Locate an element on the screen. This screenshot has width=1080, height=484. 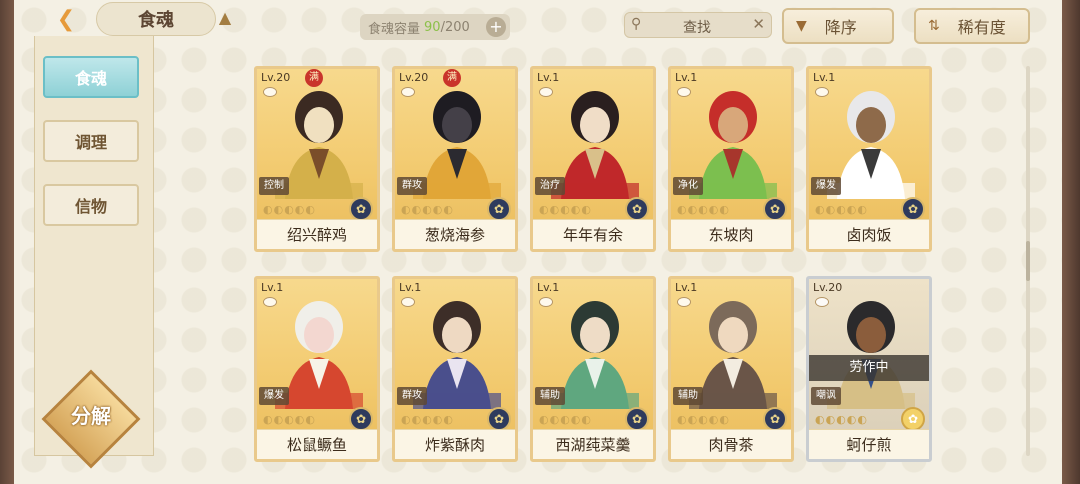
clear-icon: ✕ is located at coordinates (758, 24).